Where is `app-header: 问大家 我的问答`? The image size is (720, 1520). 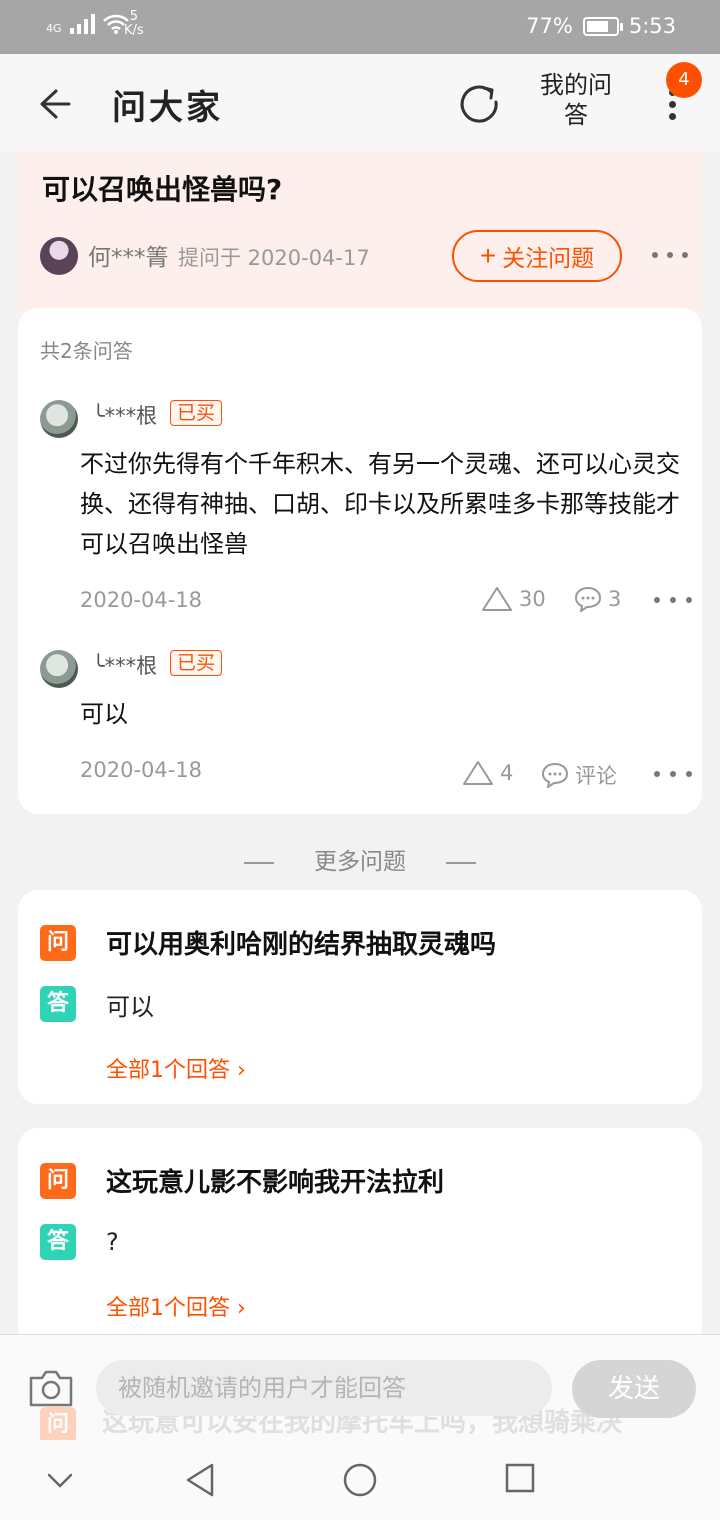 app-header: 问大家 我的问答 is located at coordinates (360, 103).